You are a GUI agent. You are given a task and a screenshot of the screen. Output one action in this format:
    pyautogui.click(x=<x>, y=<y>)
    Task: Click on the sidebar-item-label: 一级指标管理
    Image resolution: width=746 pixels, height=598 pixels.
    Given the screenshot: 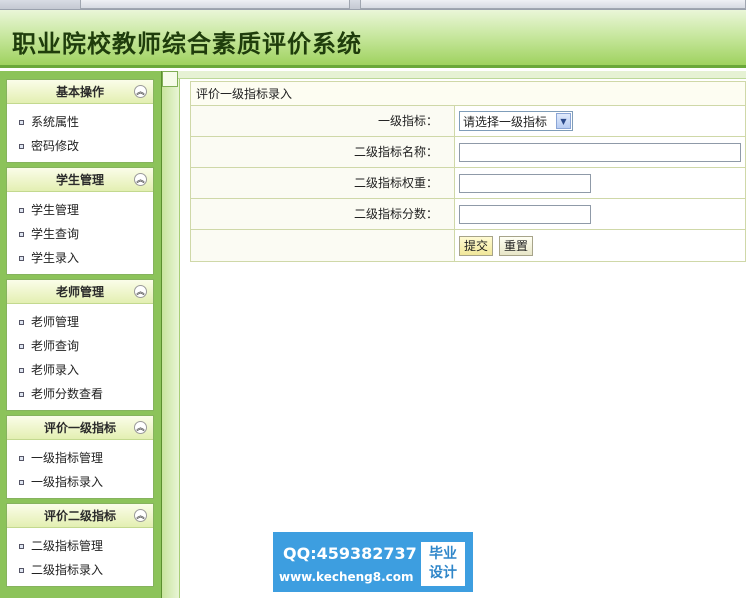 What is the action you would take?
    pyautogui.click(x=67, y=458)
    